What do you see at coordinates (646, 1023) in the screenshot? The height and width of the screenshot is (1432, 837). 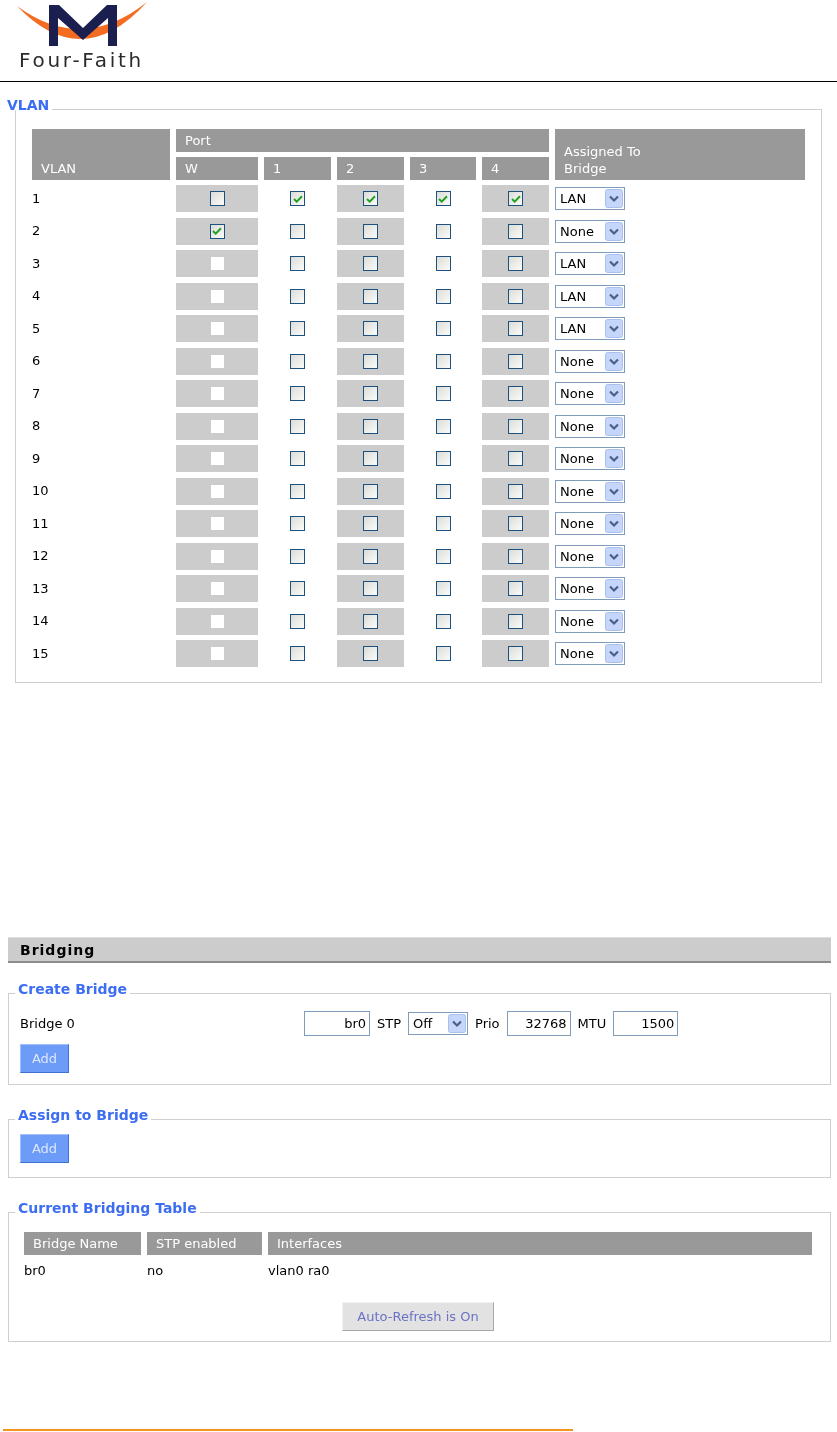 I see `mtu-field: 1500` at bounding box center [646, 1023].